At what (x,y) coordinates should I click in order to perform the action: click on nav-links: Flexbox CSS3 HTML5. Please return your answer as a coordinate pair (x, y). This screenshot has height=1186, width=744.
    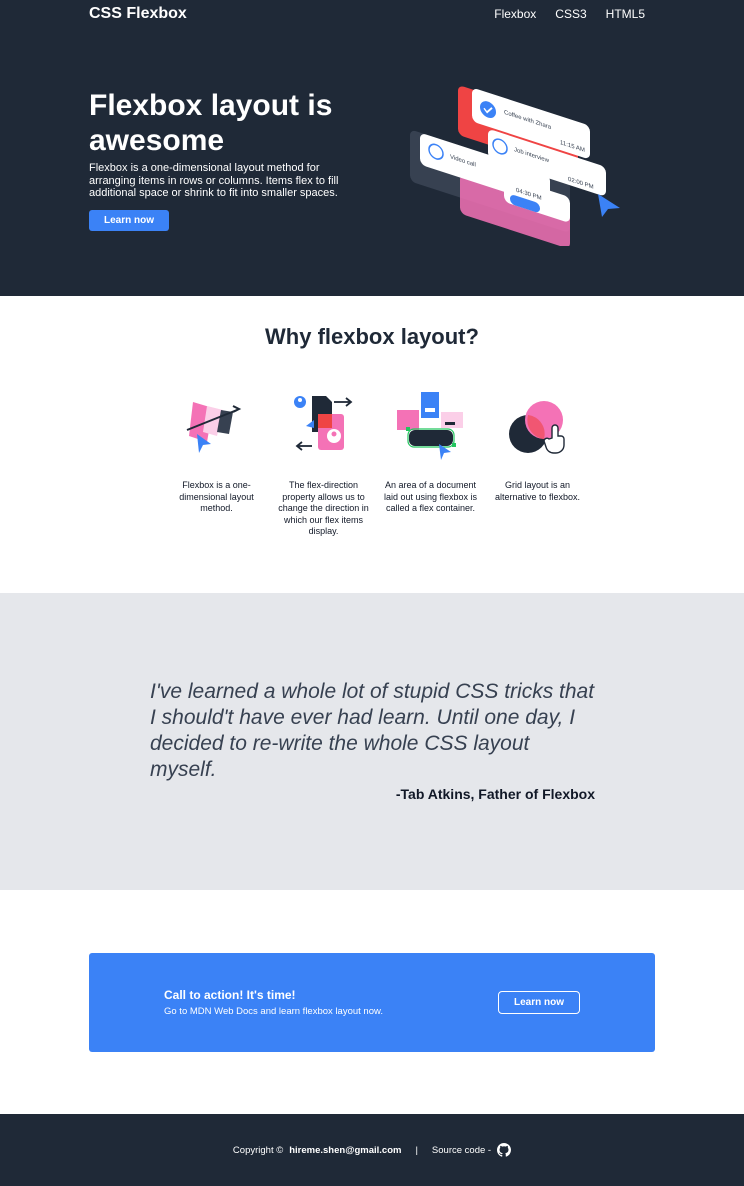
    Looking at the image, I should click on (569, 14).